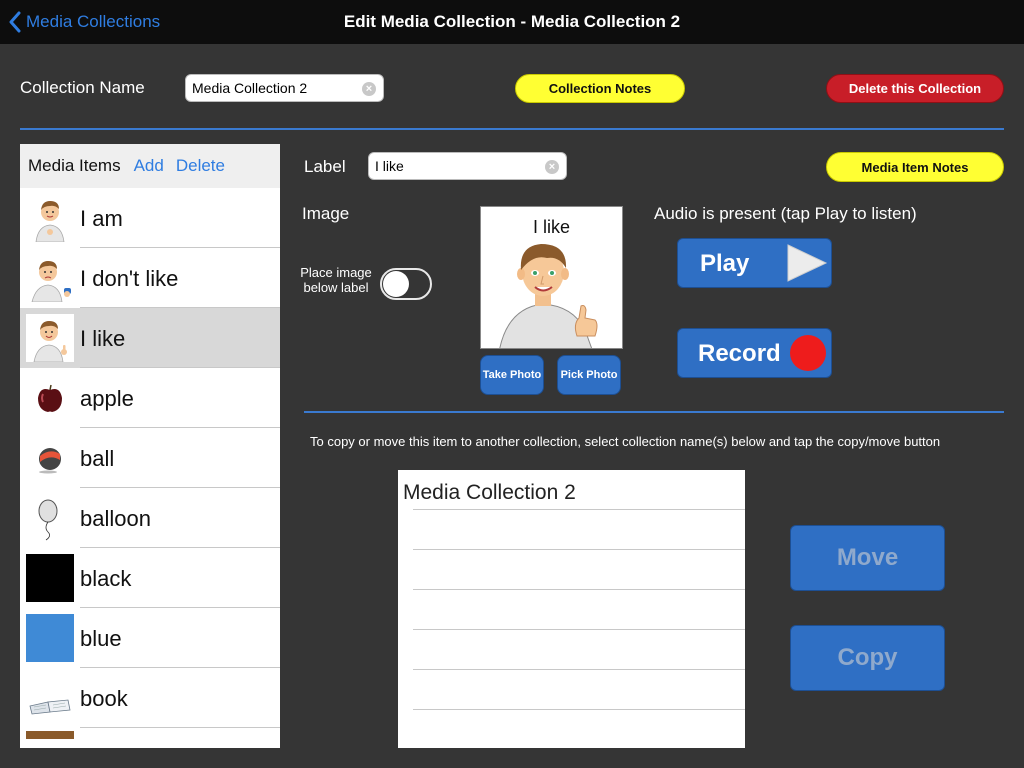 This screenshot has height=768, width=1024. I want to click on list-item-label: ball, so click(97, 458).